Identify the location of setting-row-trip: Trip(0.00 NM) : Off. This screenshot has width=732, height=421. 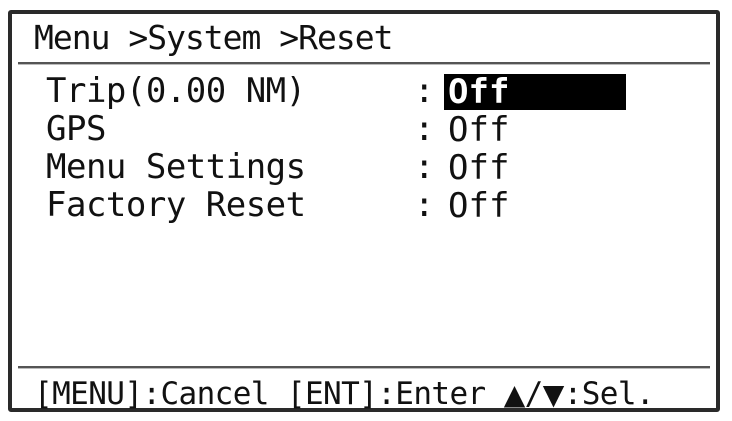
(364, 91).